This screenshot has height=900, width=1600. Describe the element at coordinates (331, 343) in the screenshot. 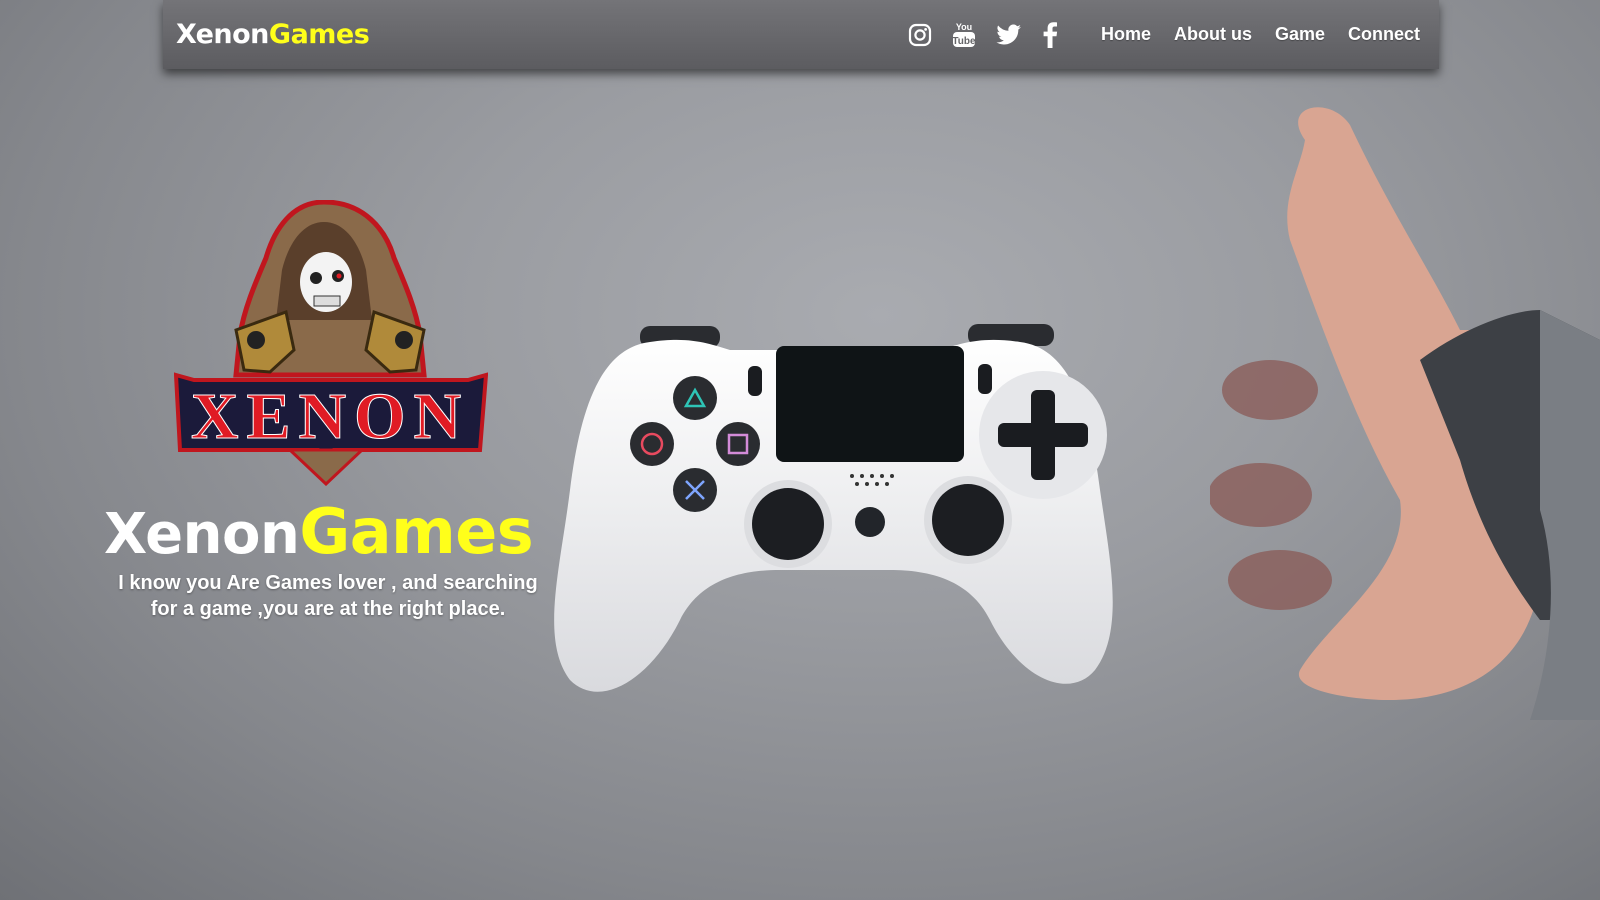

I see `xenon-mascot-logo: XENON` at that location.